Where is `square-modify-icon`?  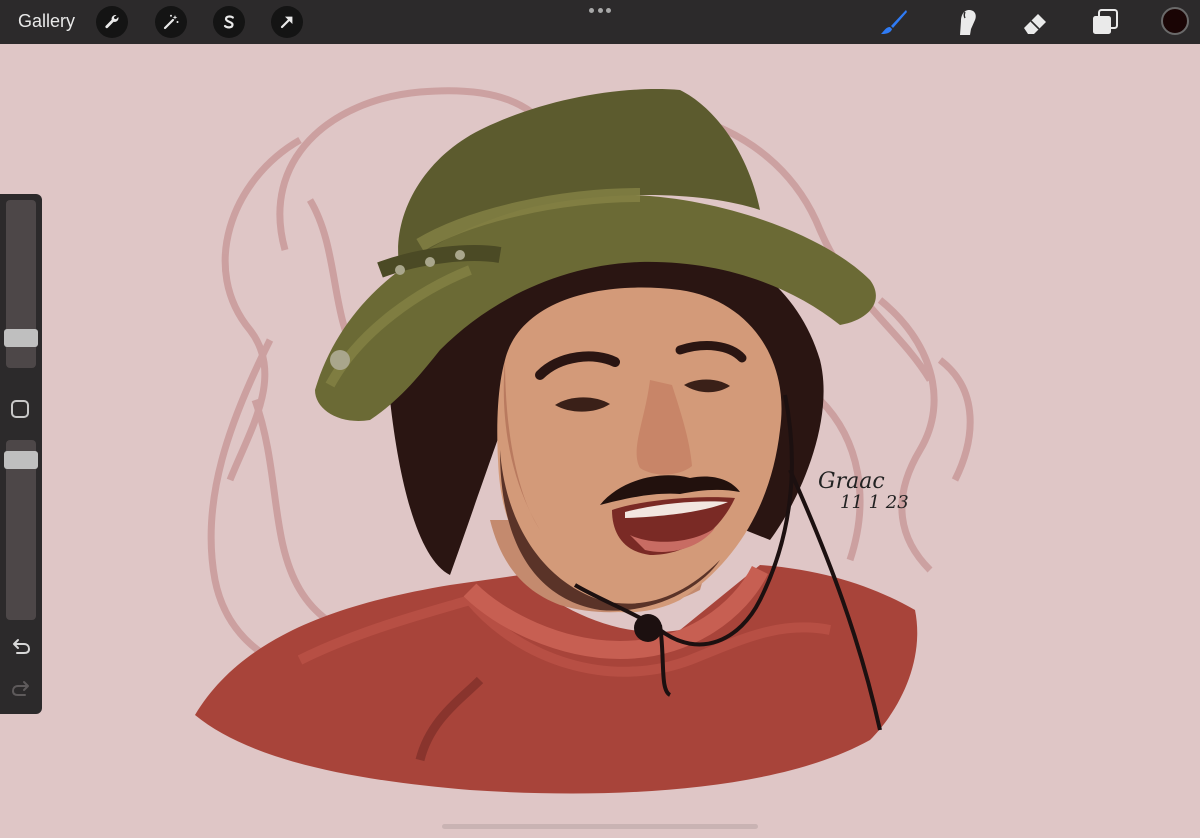 square-modify-icon is located at coordinates (20, 409).